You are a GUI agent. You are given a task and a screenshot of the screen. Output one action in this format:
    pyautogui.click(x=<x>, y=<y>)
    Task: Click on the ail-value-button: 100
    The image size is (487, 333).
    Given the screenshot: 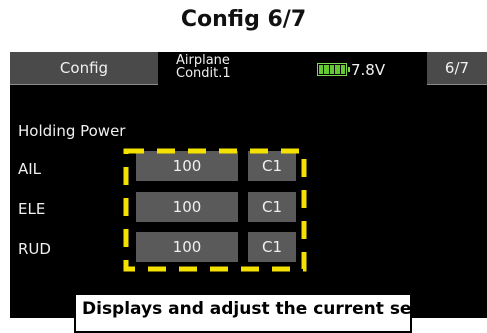 What is the action you would take?
    pyautogui.click(x=187, y=166)
    